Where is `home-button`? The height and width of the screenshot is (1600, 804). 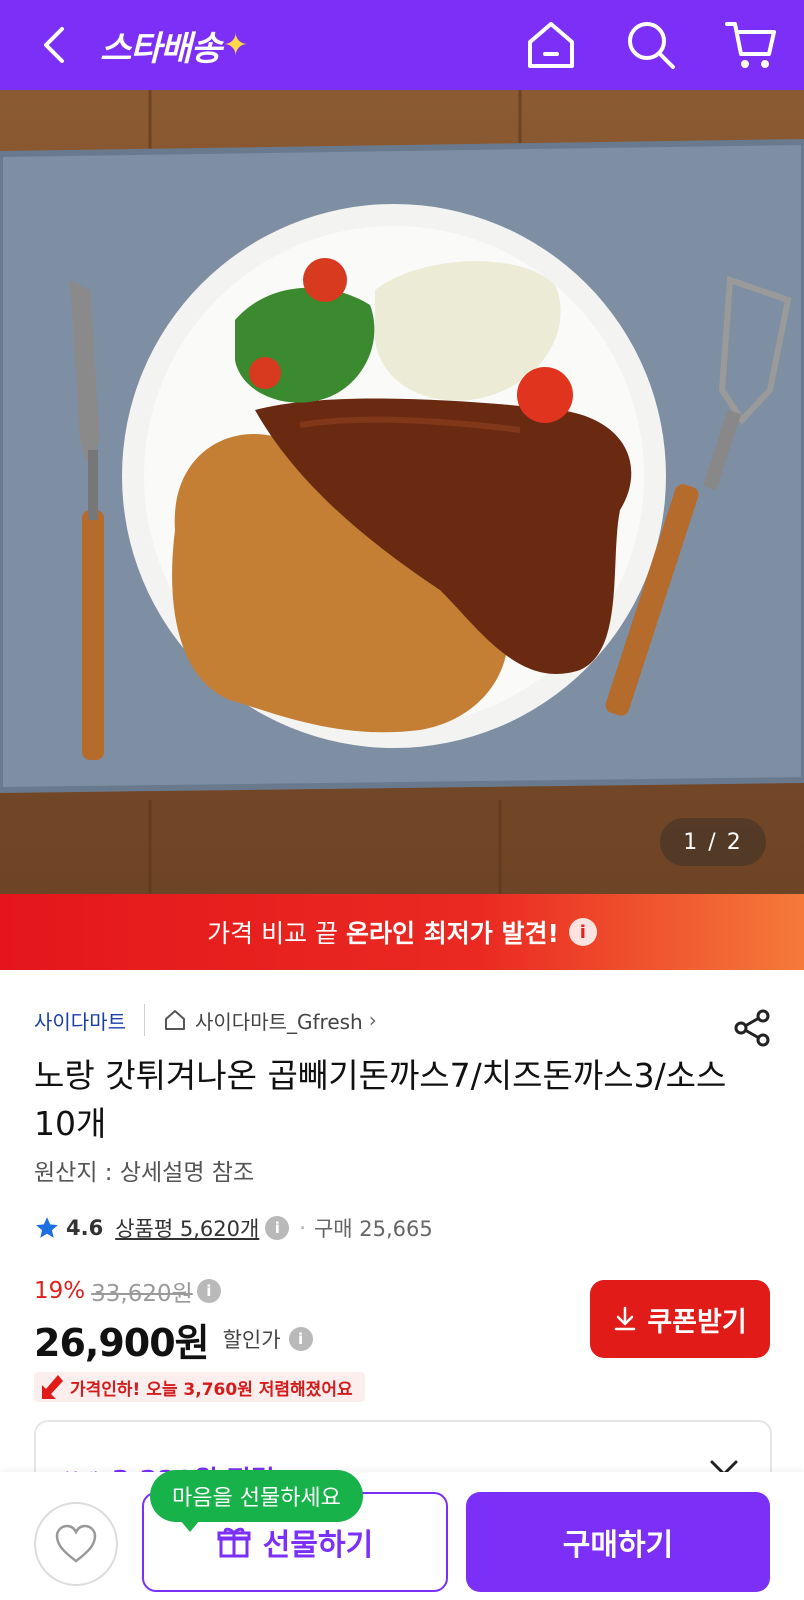 home-button is located at coordinates (551, 45).